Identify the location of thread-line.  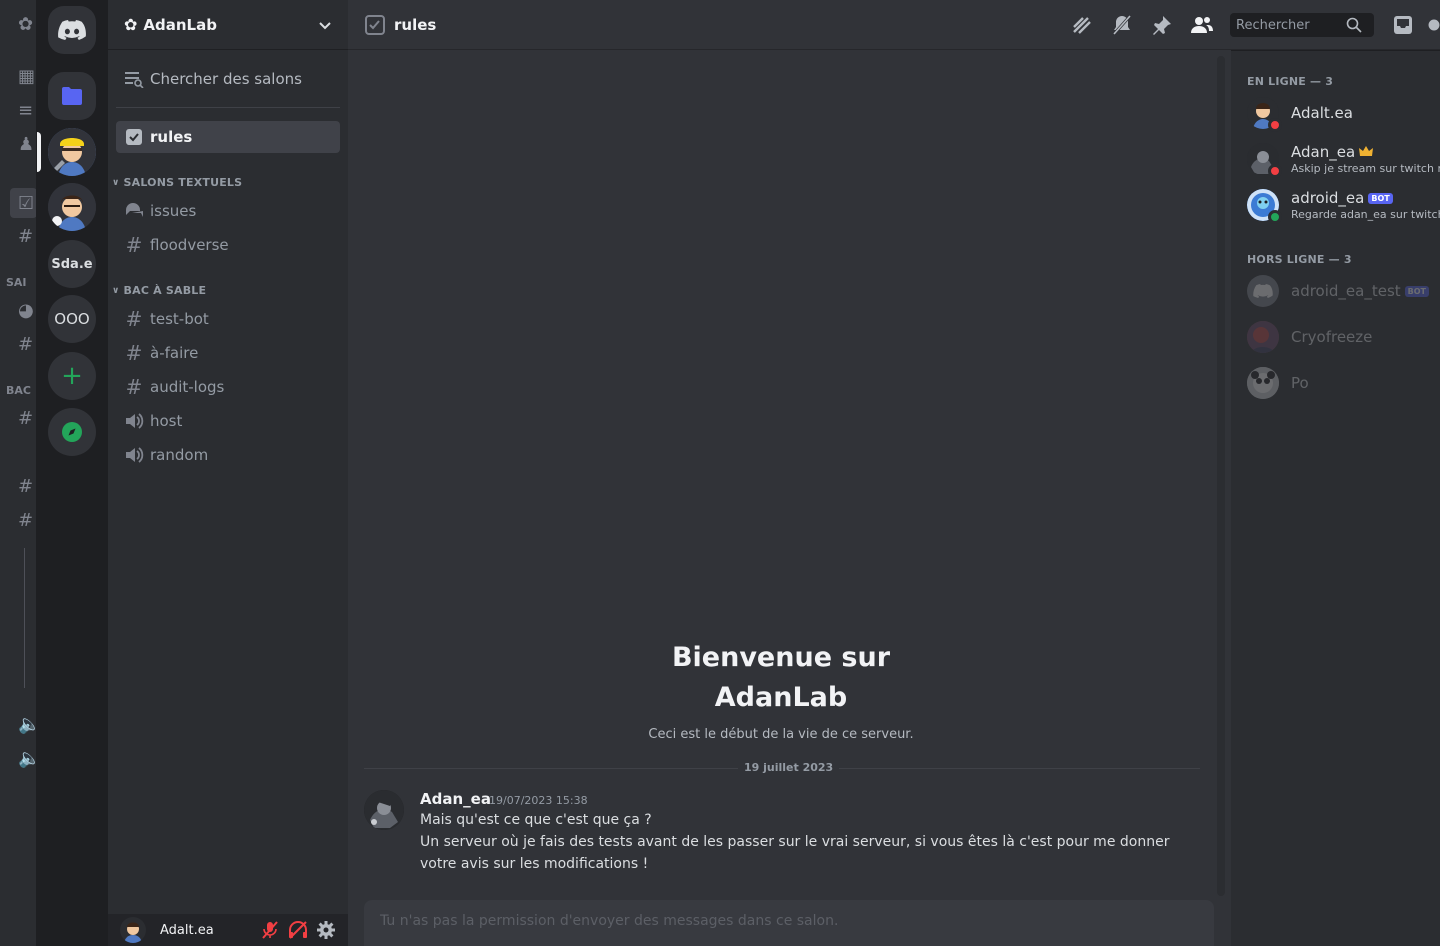
(24, 618).